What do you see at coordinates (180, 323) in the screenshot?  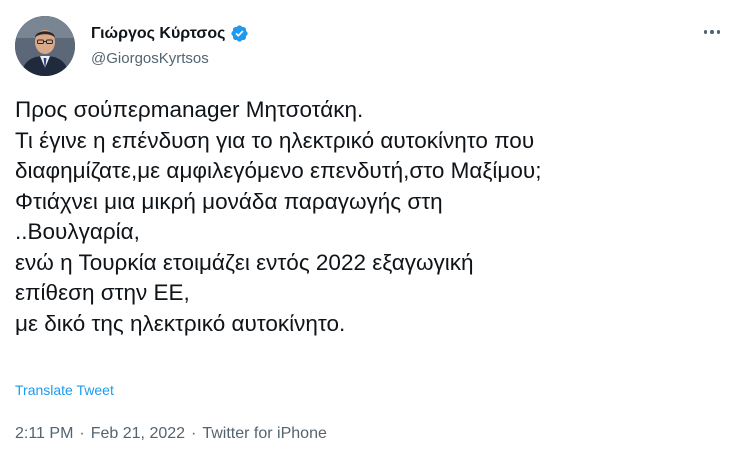 I see `tweet-text-line: με δικό της ηλεκτρικό αυτοκίνητο.` at bounding box center [180, 323].